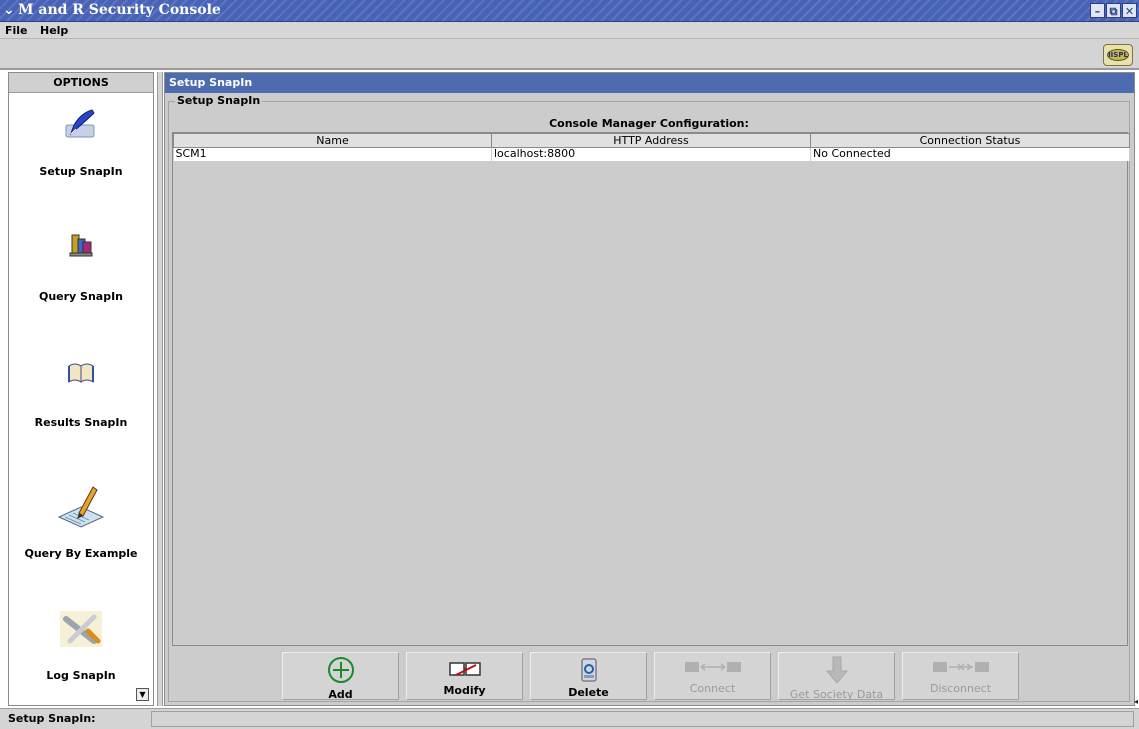  What do you see at coordinates (465, 670) in the screenshot?
I see `modify-icon` at bounding box center [465, 670].